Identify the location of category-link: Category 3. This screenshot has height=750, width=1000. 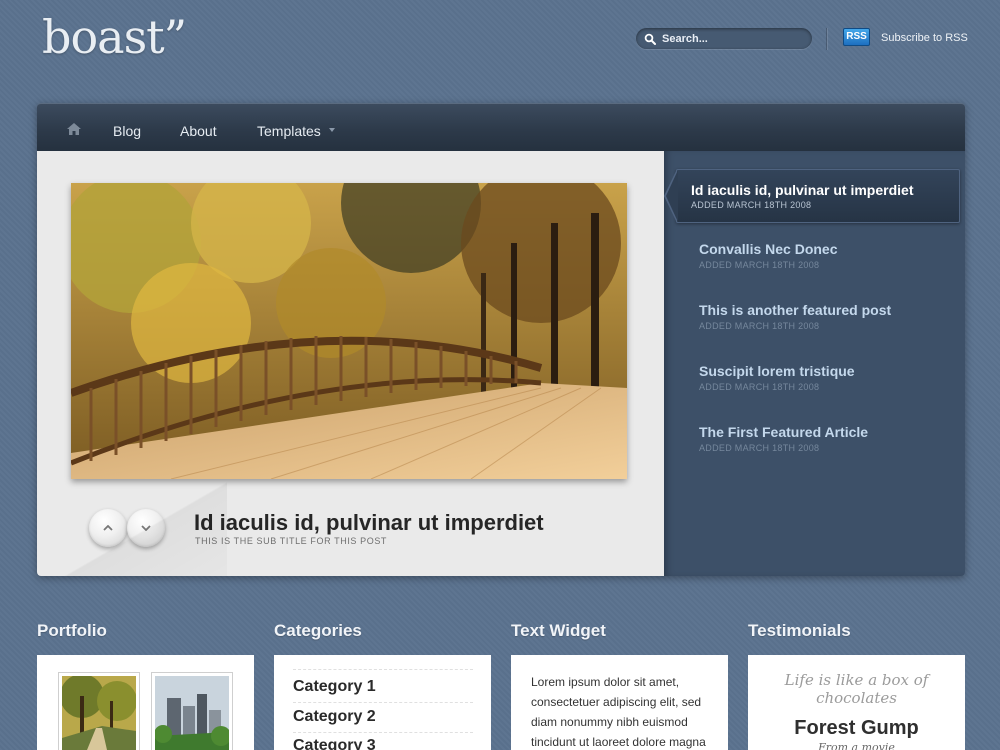
(383, 743).